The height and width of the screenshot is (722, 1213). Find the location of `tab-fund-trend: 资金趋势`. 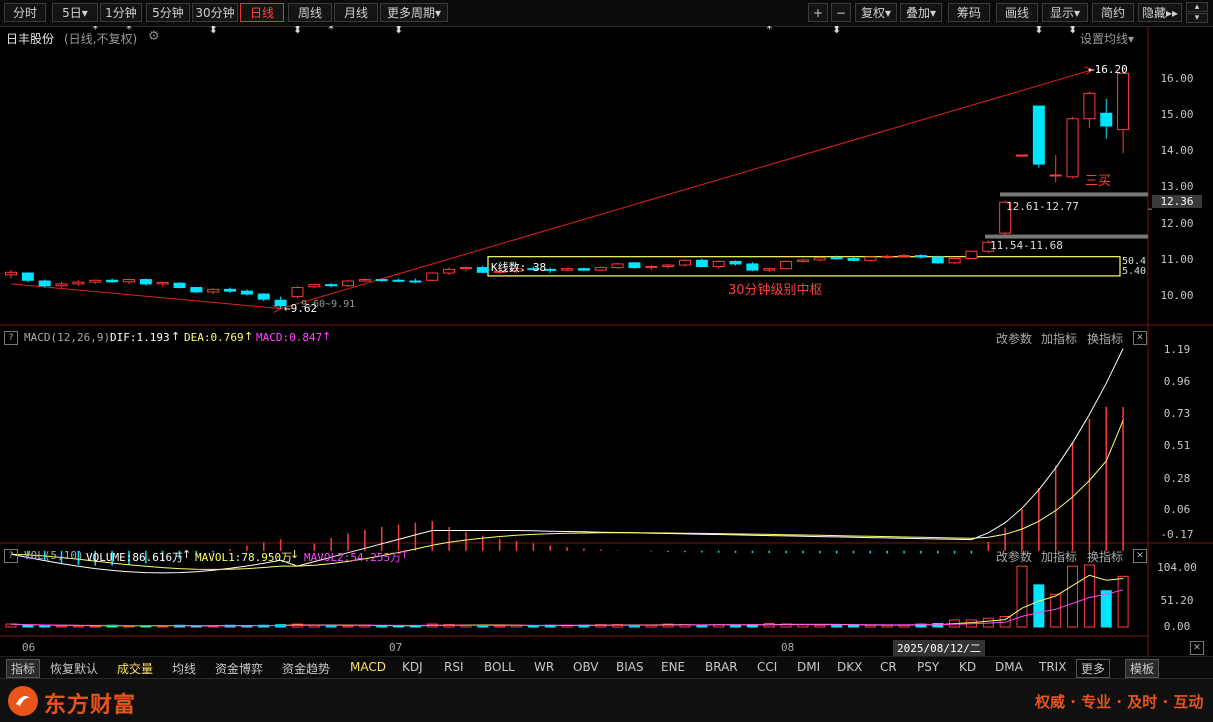

tab-fund-trend: 资金趋势 is located at coordinates (306, 668).